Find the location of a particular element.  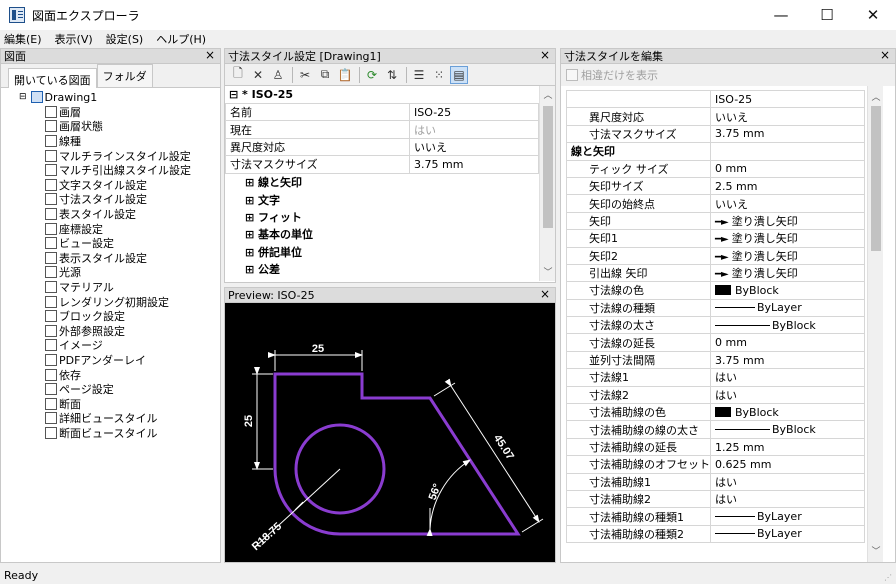

table-row: 寸法線2 はい is located at coordinates (715, 395).